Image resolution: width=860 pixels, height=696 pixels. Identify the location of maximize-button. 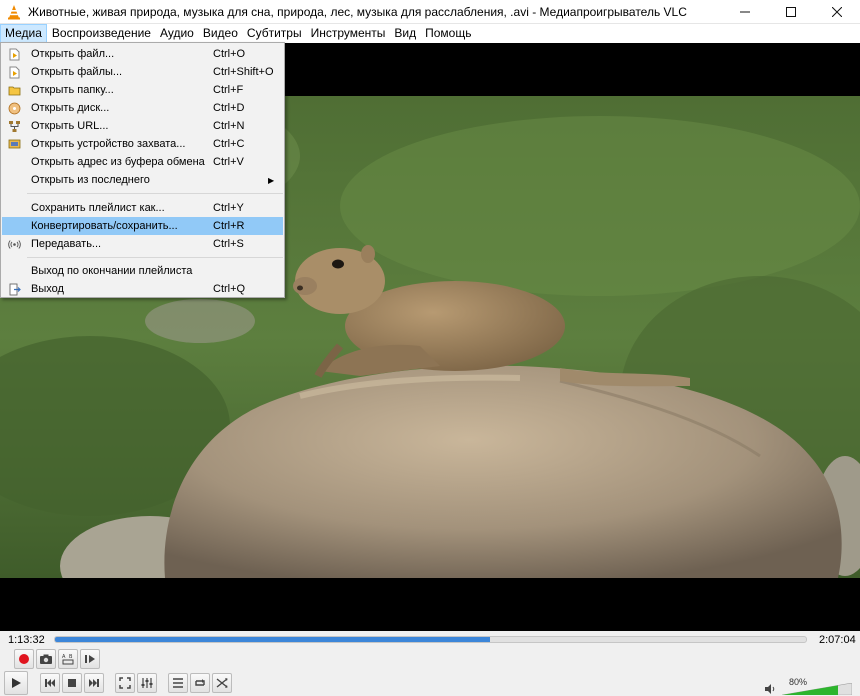
(791, 12).